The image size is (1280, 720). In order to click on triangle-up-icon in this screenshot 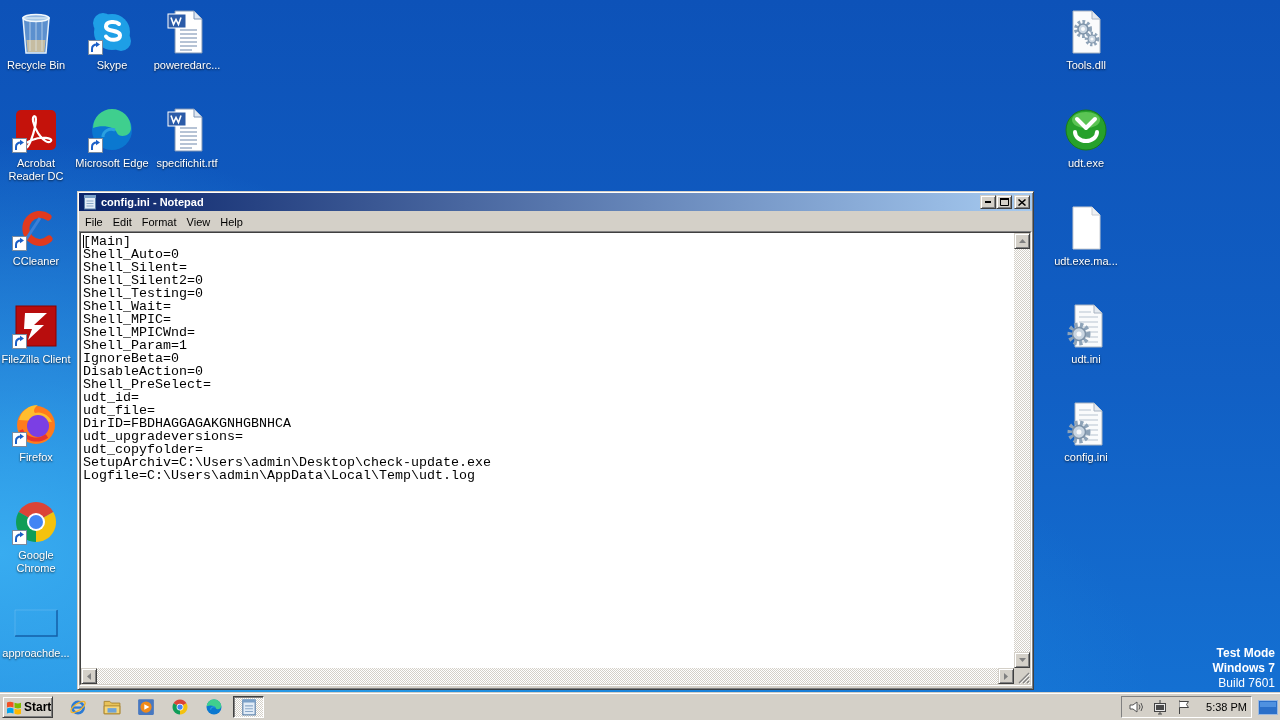, I will do `click(1022, 241)`.